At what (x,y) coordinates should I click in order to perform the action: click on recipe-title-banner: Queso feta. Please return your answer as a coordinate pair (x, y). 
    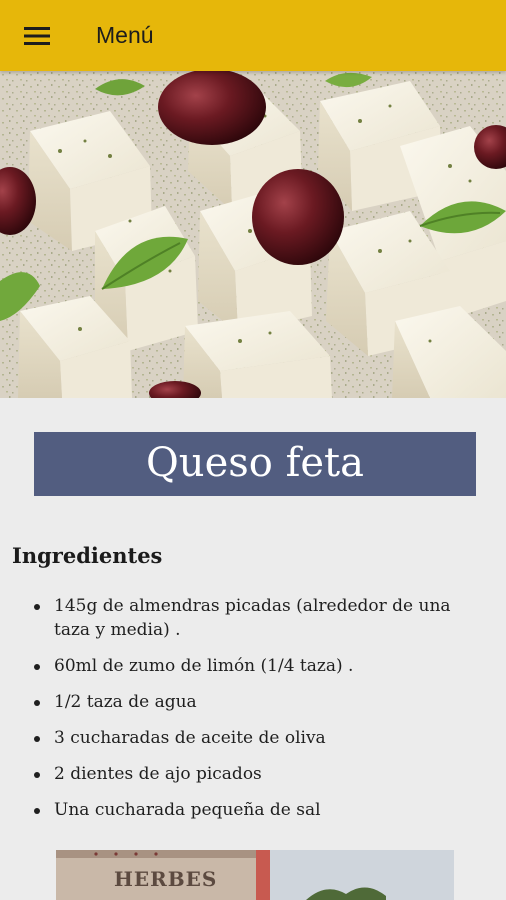
    Looking at the image, I should click on (255, 464).